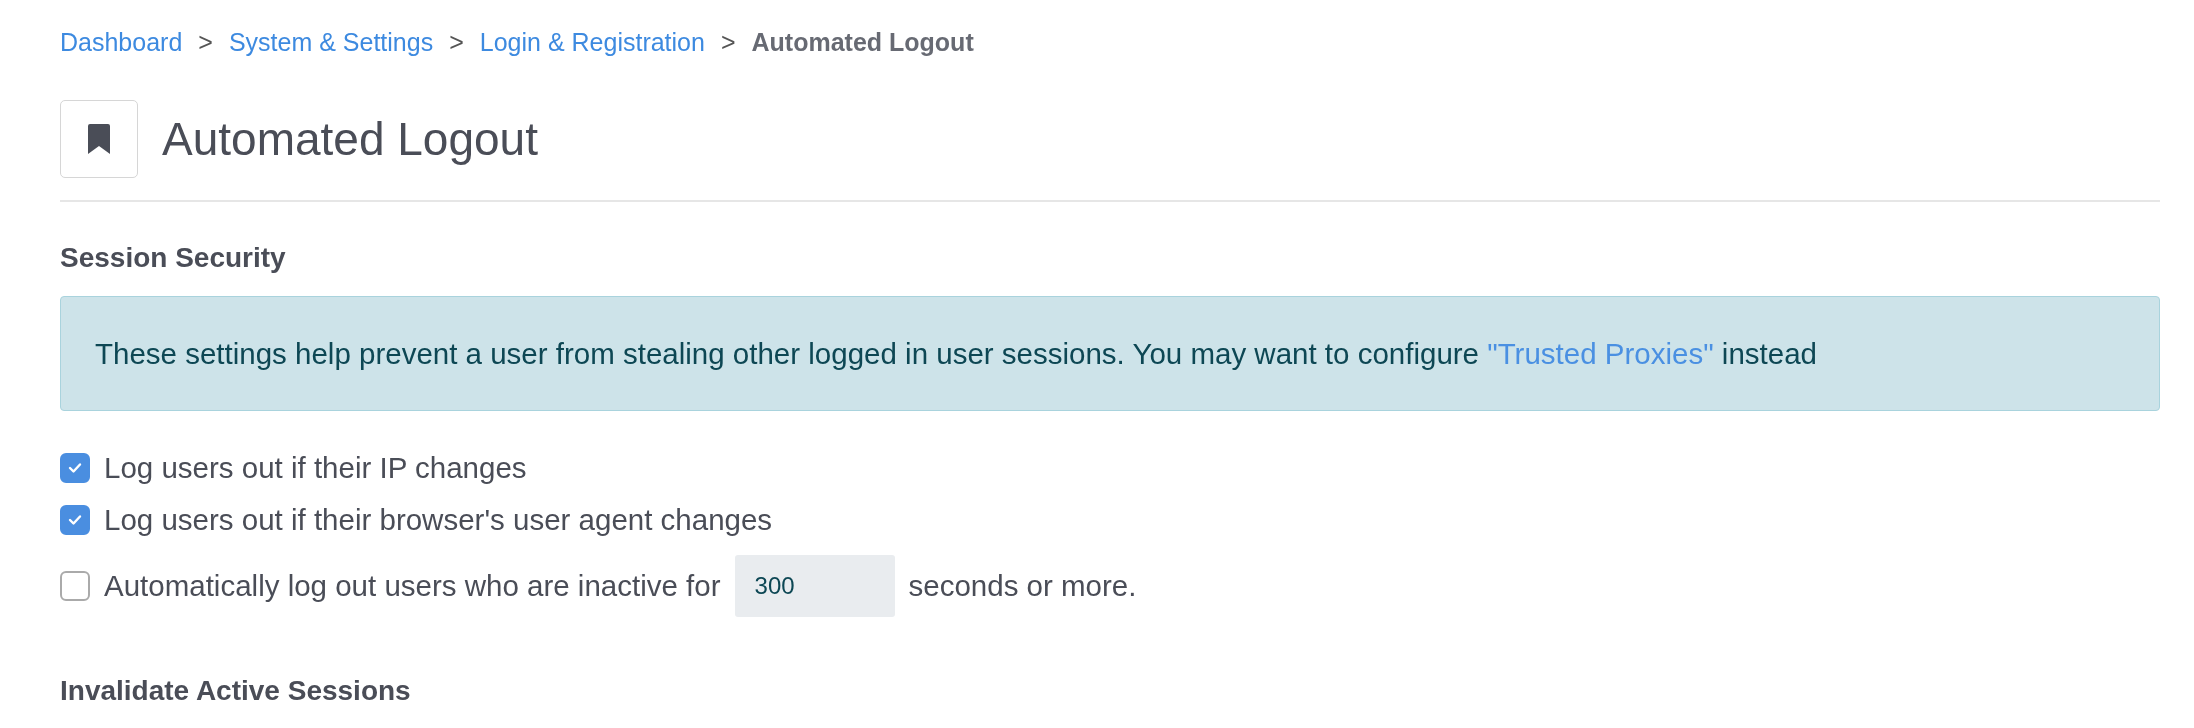 This screenshot has width=2194, height=728. I want to click on trusted-proxies-link: "Trusted Proxies", so click(1600, 353).